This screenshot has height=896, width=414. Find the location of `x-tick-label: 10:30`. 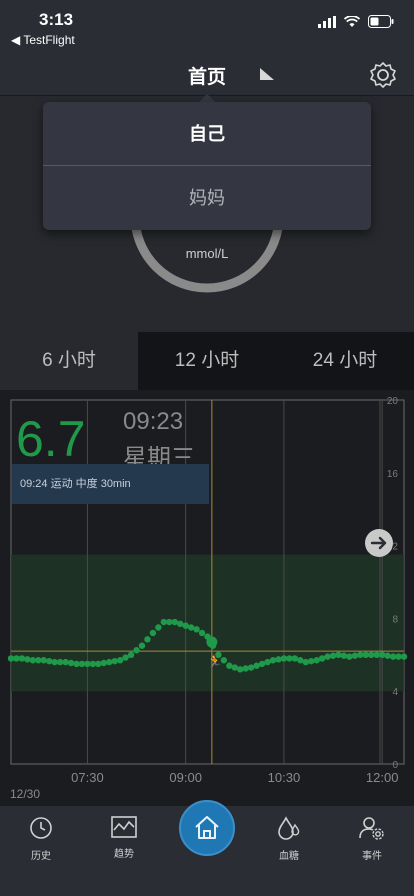

x-tick-label: 10:30 is located at coordinates (284, 777).